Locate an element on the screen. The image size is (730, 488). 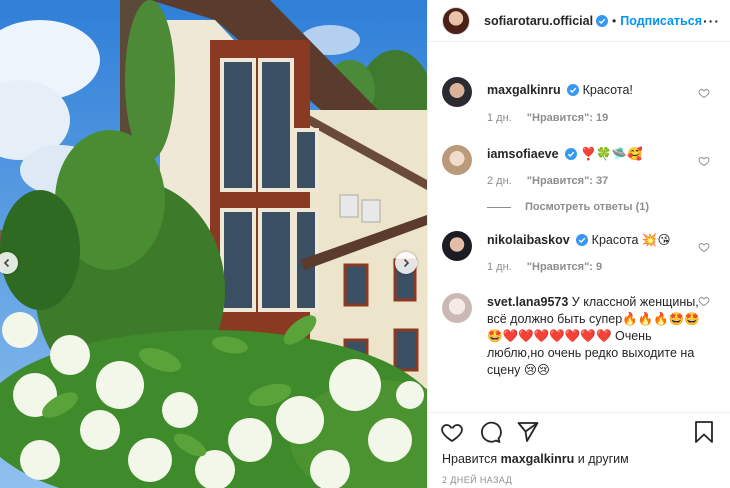
comment-content: ❣️🍀🛸🥰 is located at coordinates (611, 154).